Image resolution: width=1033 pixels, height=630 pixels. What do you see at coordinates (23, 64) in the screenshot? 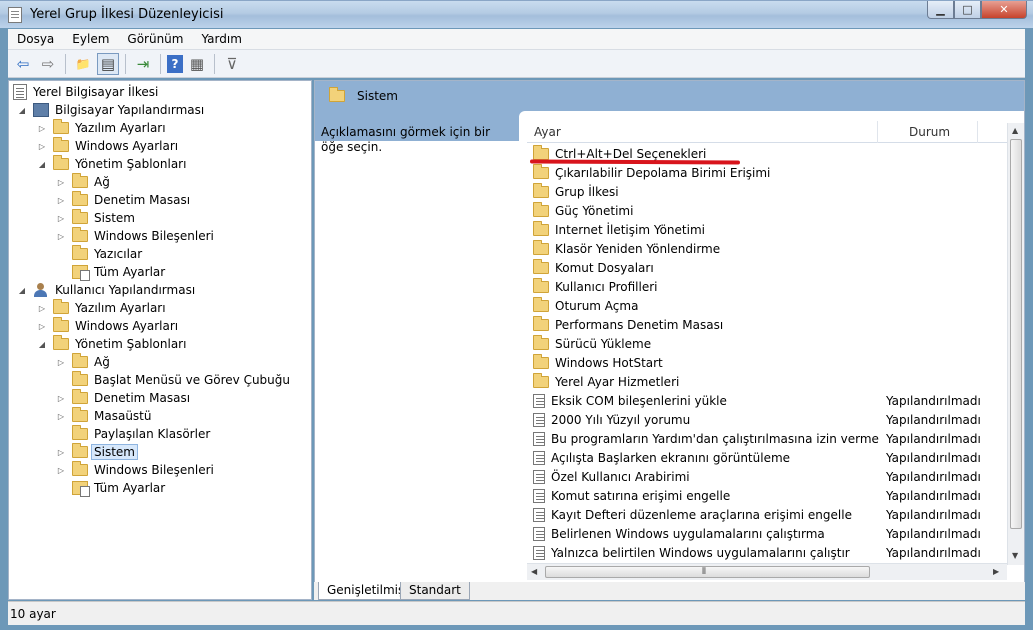
I see `back-icon: ⇦` at bounding box center [23, 64].